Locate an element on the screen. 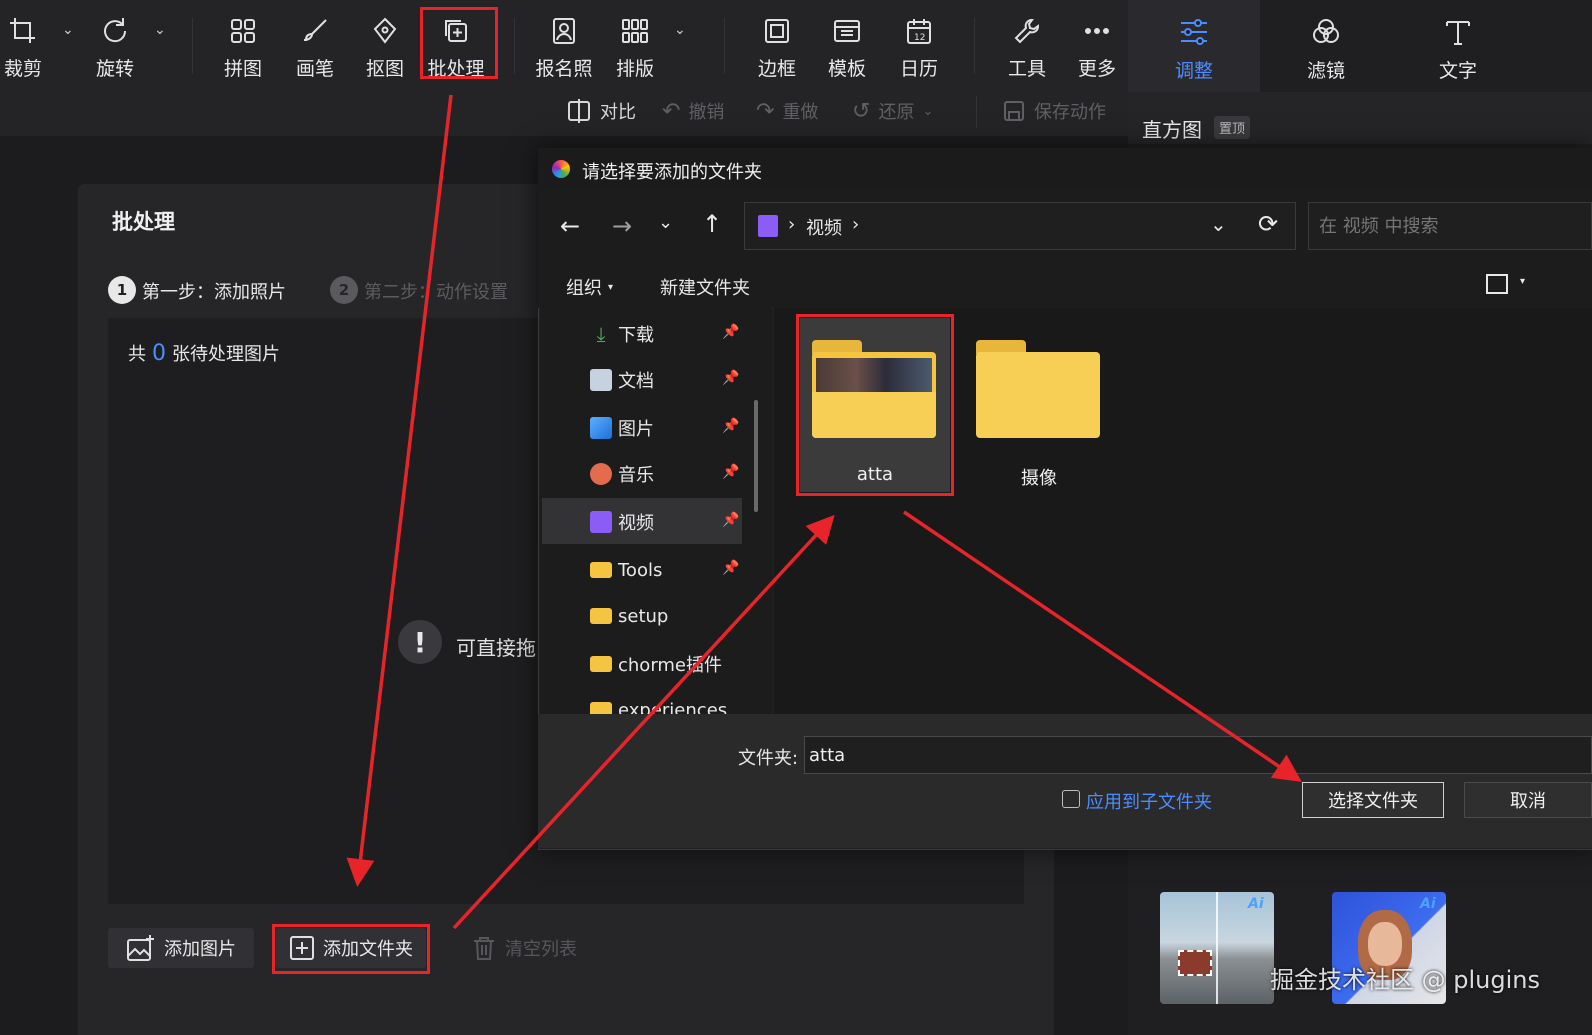  arrow-atta-to-select-button is located at coordinates (1102, 646).